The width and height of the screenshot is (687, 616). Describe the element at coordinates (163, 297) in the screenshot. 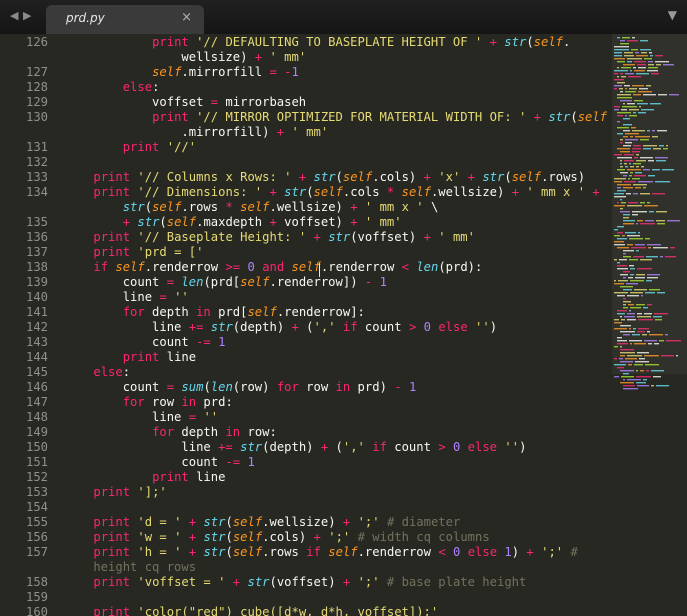

I see `code-token: =` at that location.